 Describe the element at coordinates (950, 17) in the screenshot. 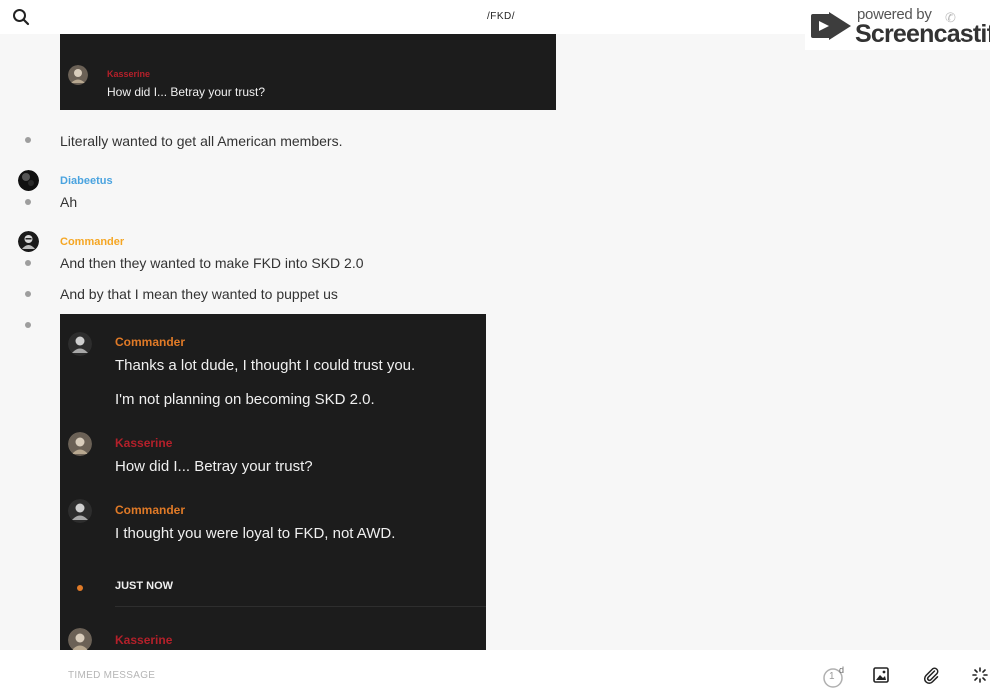

I see `phone-icon: ✆` at that location.